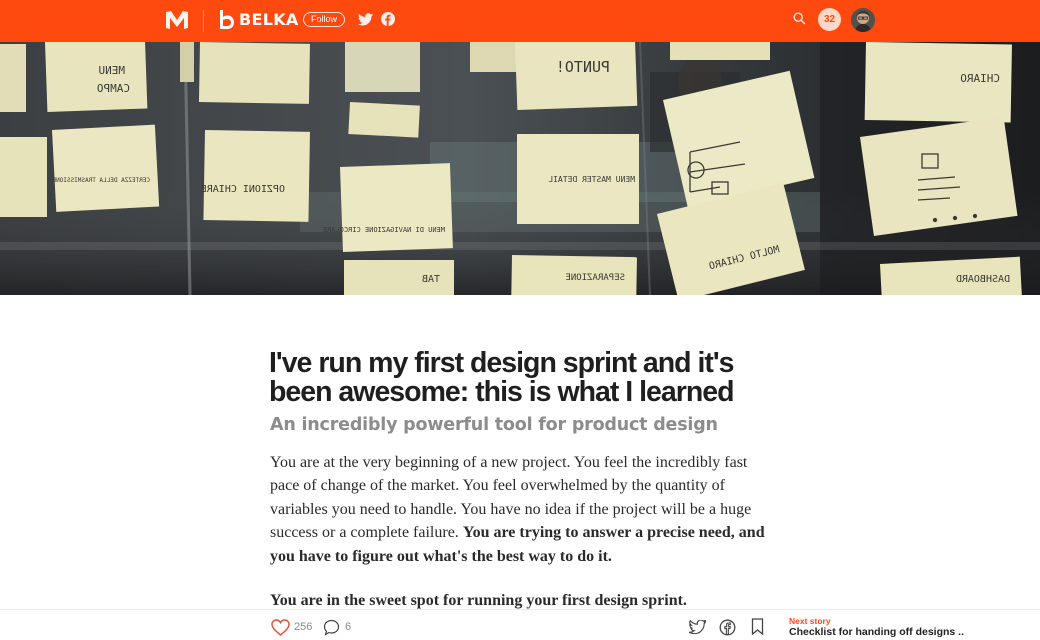 The height and width of the screenshot is (640, 1040). Describe the element at coordinates (348, 627) in the screenshot. I see `response-count: 6` at that location.